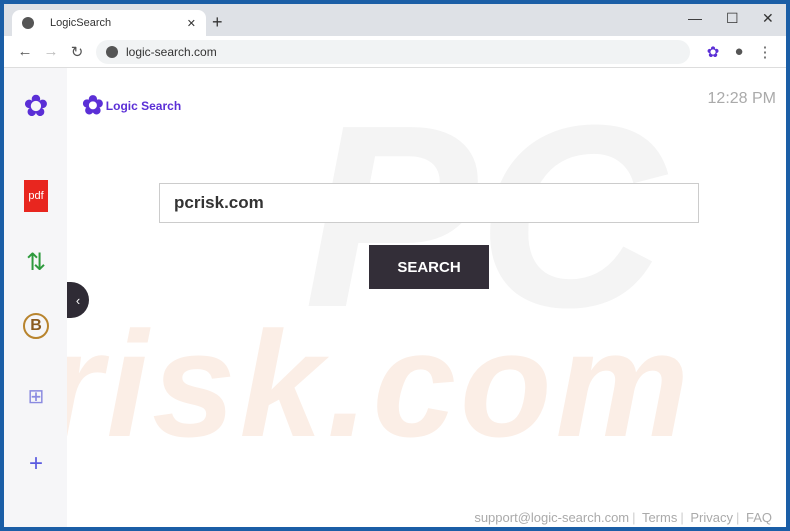  Describe the element at coordinates (765, 52) in the screenshot. I see `menu-icon: ⋮` at that location.